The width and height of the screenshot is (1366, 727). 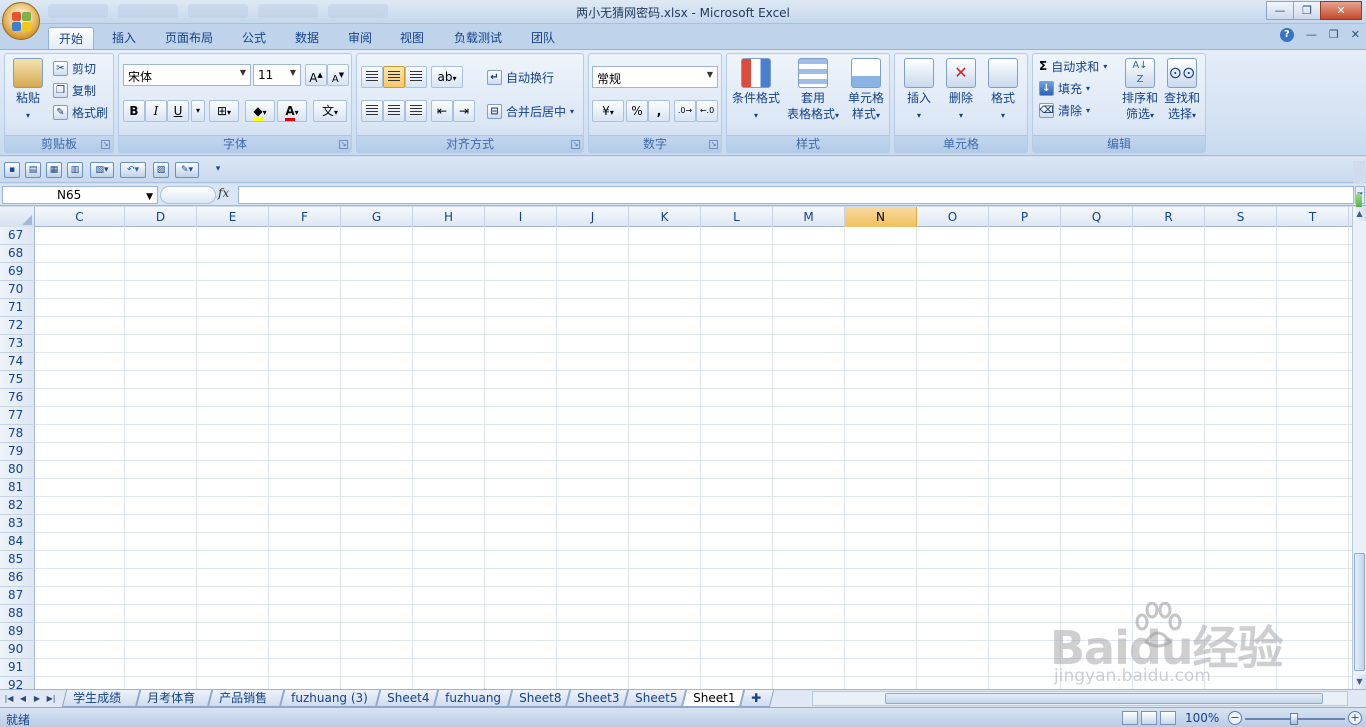 What do you see at coordinates (1182, 91) in the screenshot?
I see `find-select-button: ⊙⊙ 查找和 选择▾` at bounding box center [1182, 91].